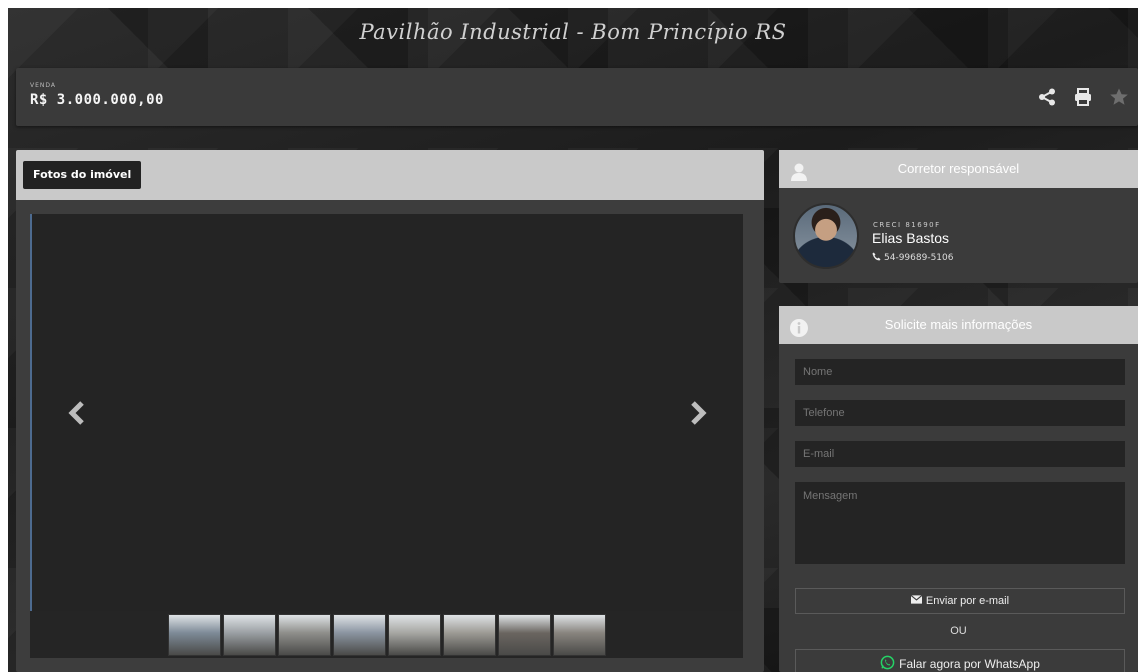  What do you see at coordinates (573, 32) in the screenshot?
I see `page-title: Pavilhão Industrial - Bom Princípio RS` at bounding box center [573, 32].